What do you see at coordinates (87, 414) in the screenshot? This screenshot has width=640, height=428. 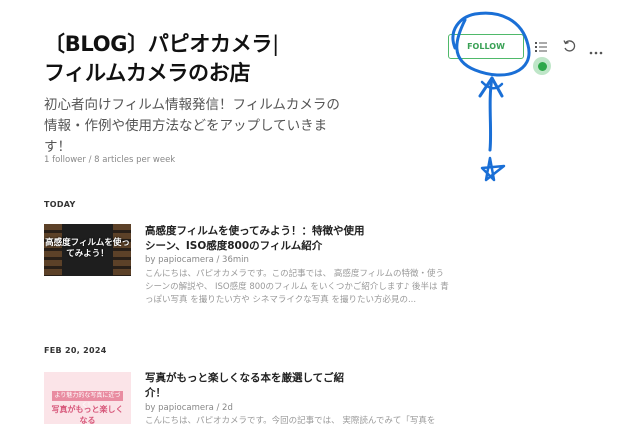 I see `thumbnail-text: 写真がもっと楽しくなる` at bounding box center [87, 414].